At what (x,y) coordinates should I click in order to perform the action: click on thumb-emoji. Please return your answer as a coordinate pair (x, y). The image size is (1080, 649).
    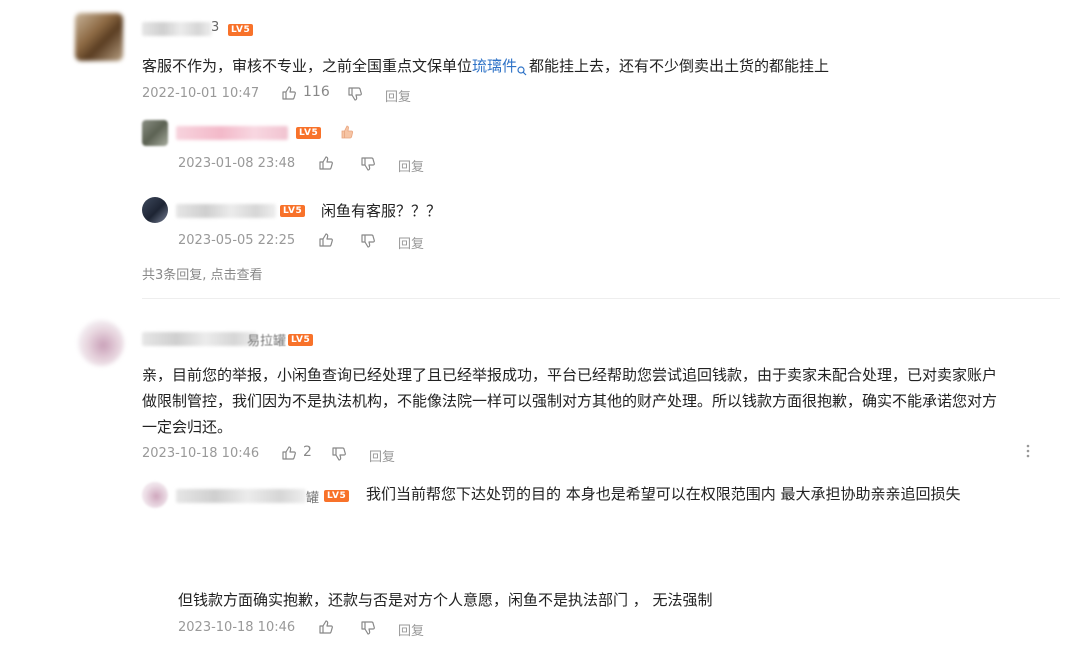
    Looking at the image, I should click on (347, 132).